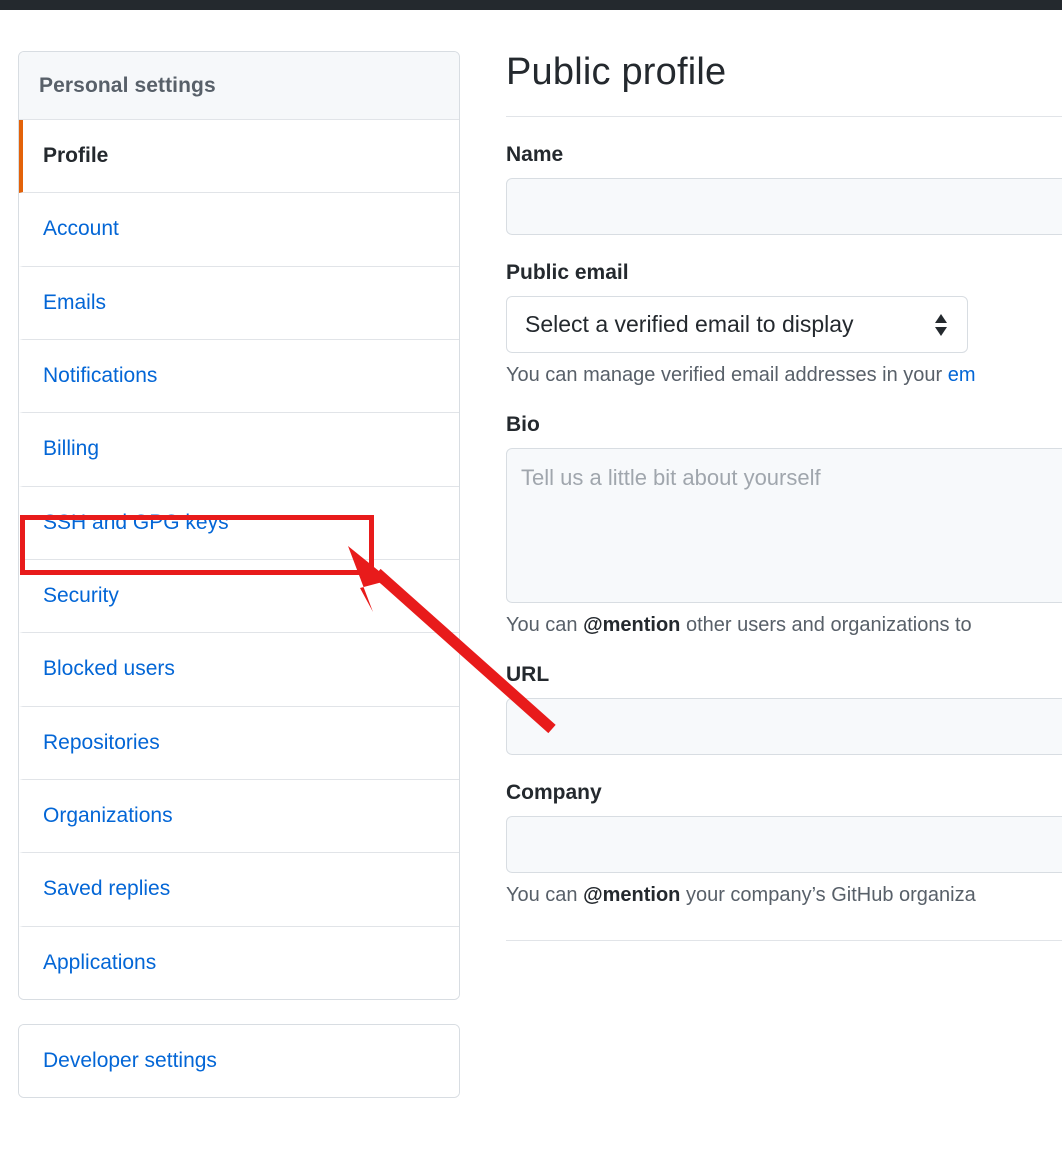 Image resolution: width=1062 pixels, height=1164 pixels. Describe the element at coordinates (239, 670) in the screenshot. I see `sidebar-item-blocked-users: Blocked users` at that location.